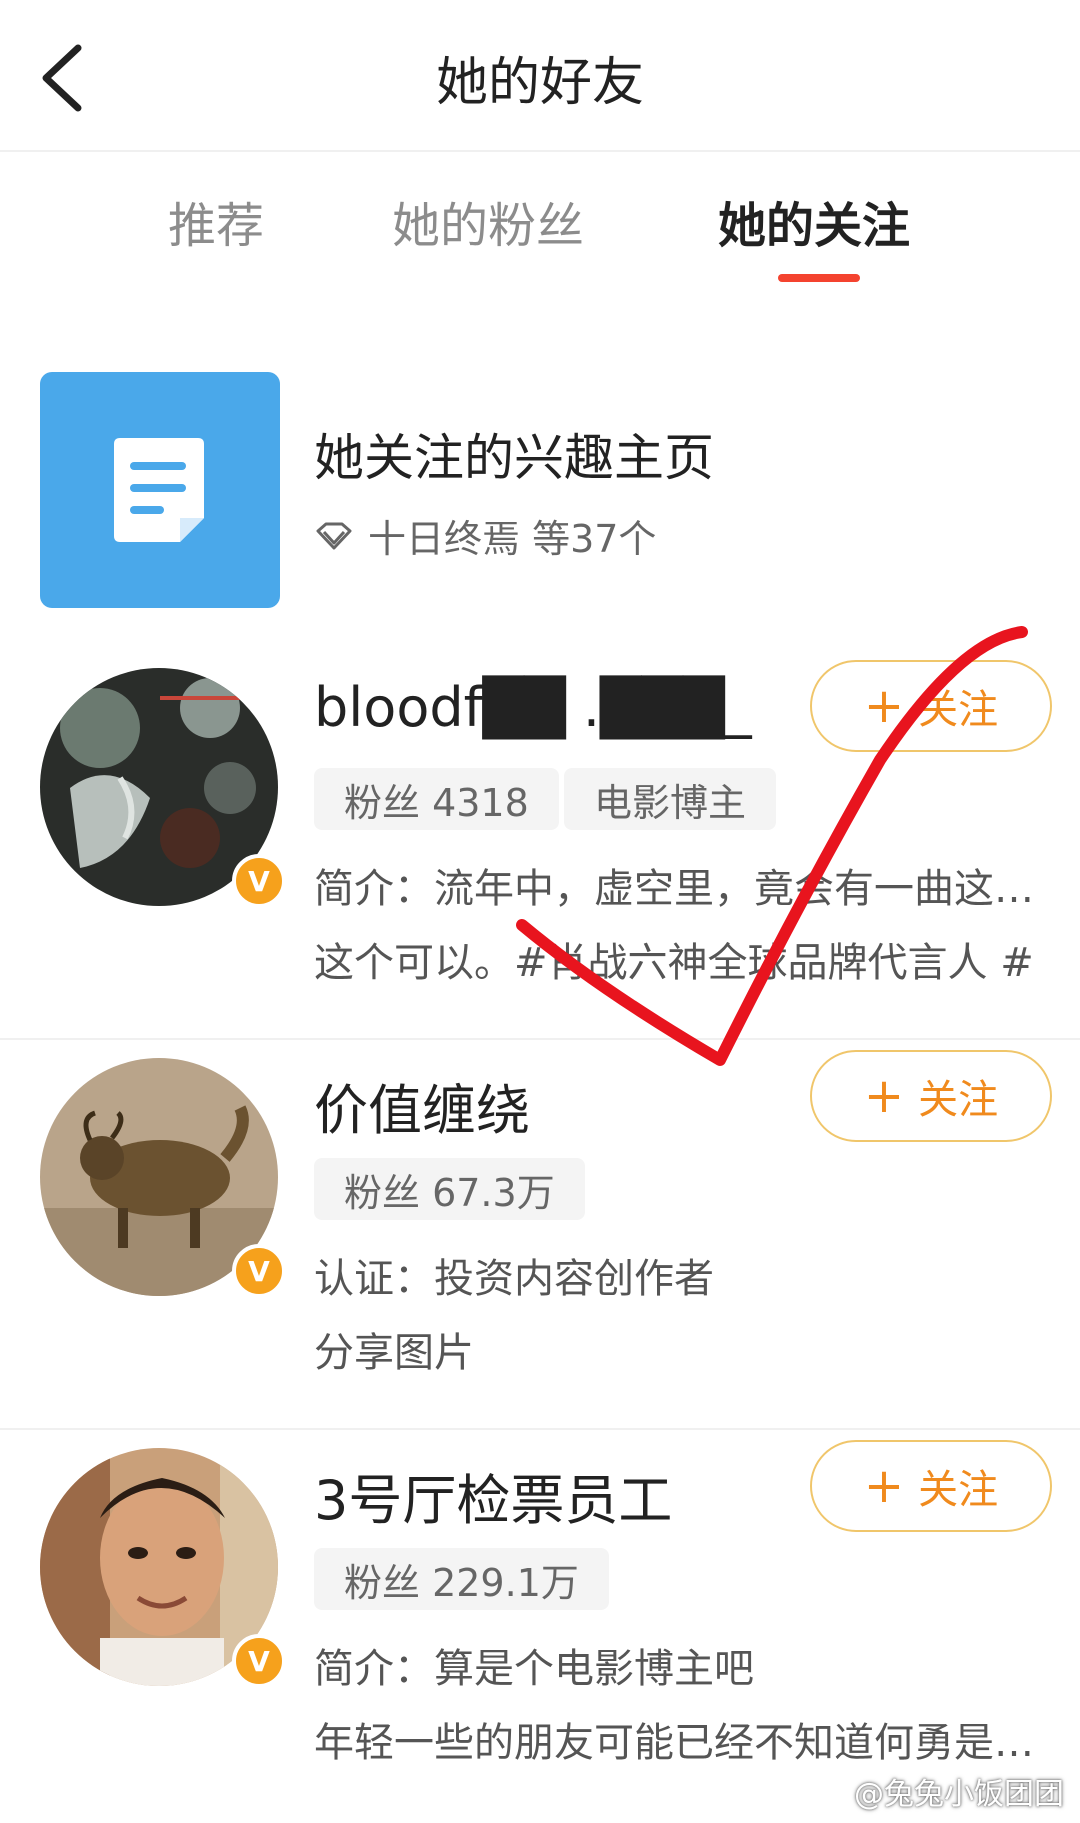 The image size is (1080, 1823). Describe the element at coordinates (461, 1579) in the screenshot. I see `fans-count-tag: 粉丝 229.1万` at that location.